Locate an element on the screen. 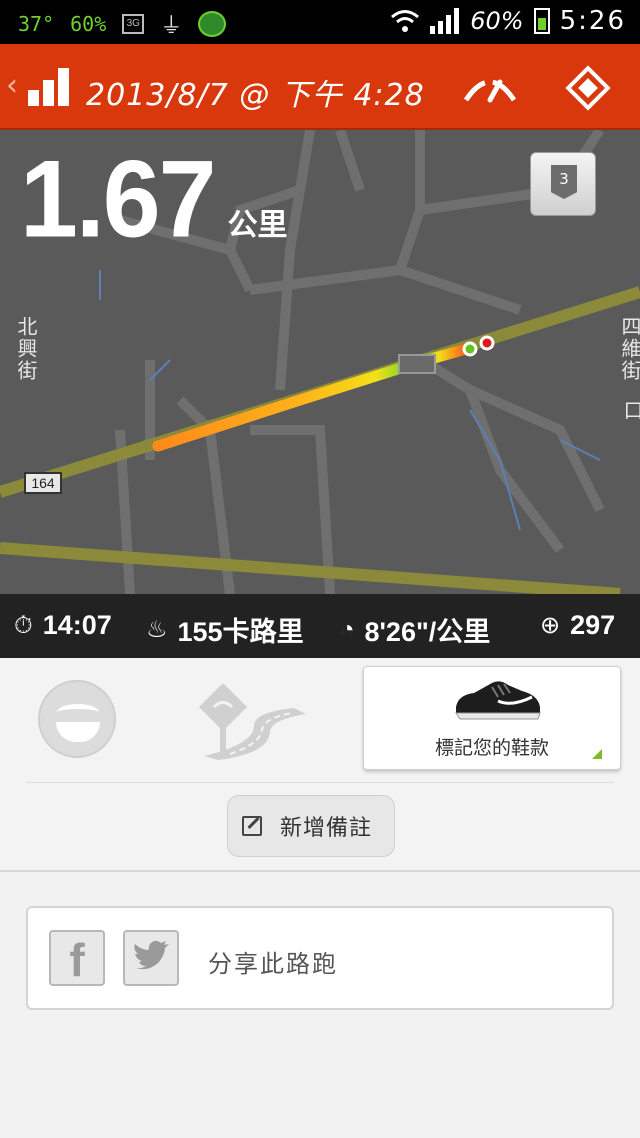 This screenshot has width=640, height=1138. route-start-marker is located at coordinates (470, 349).